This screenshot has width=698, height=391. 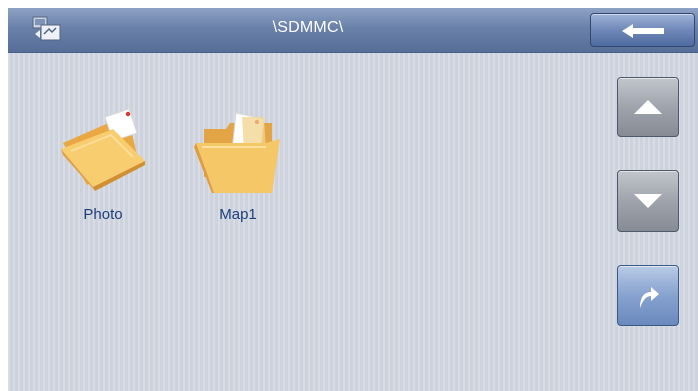 What do you see at coordinates (238, 214) in the screenshot?
I see `folder-label: Map1` at bounding box center [238, 214].